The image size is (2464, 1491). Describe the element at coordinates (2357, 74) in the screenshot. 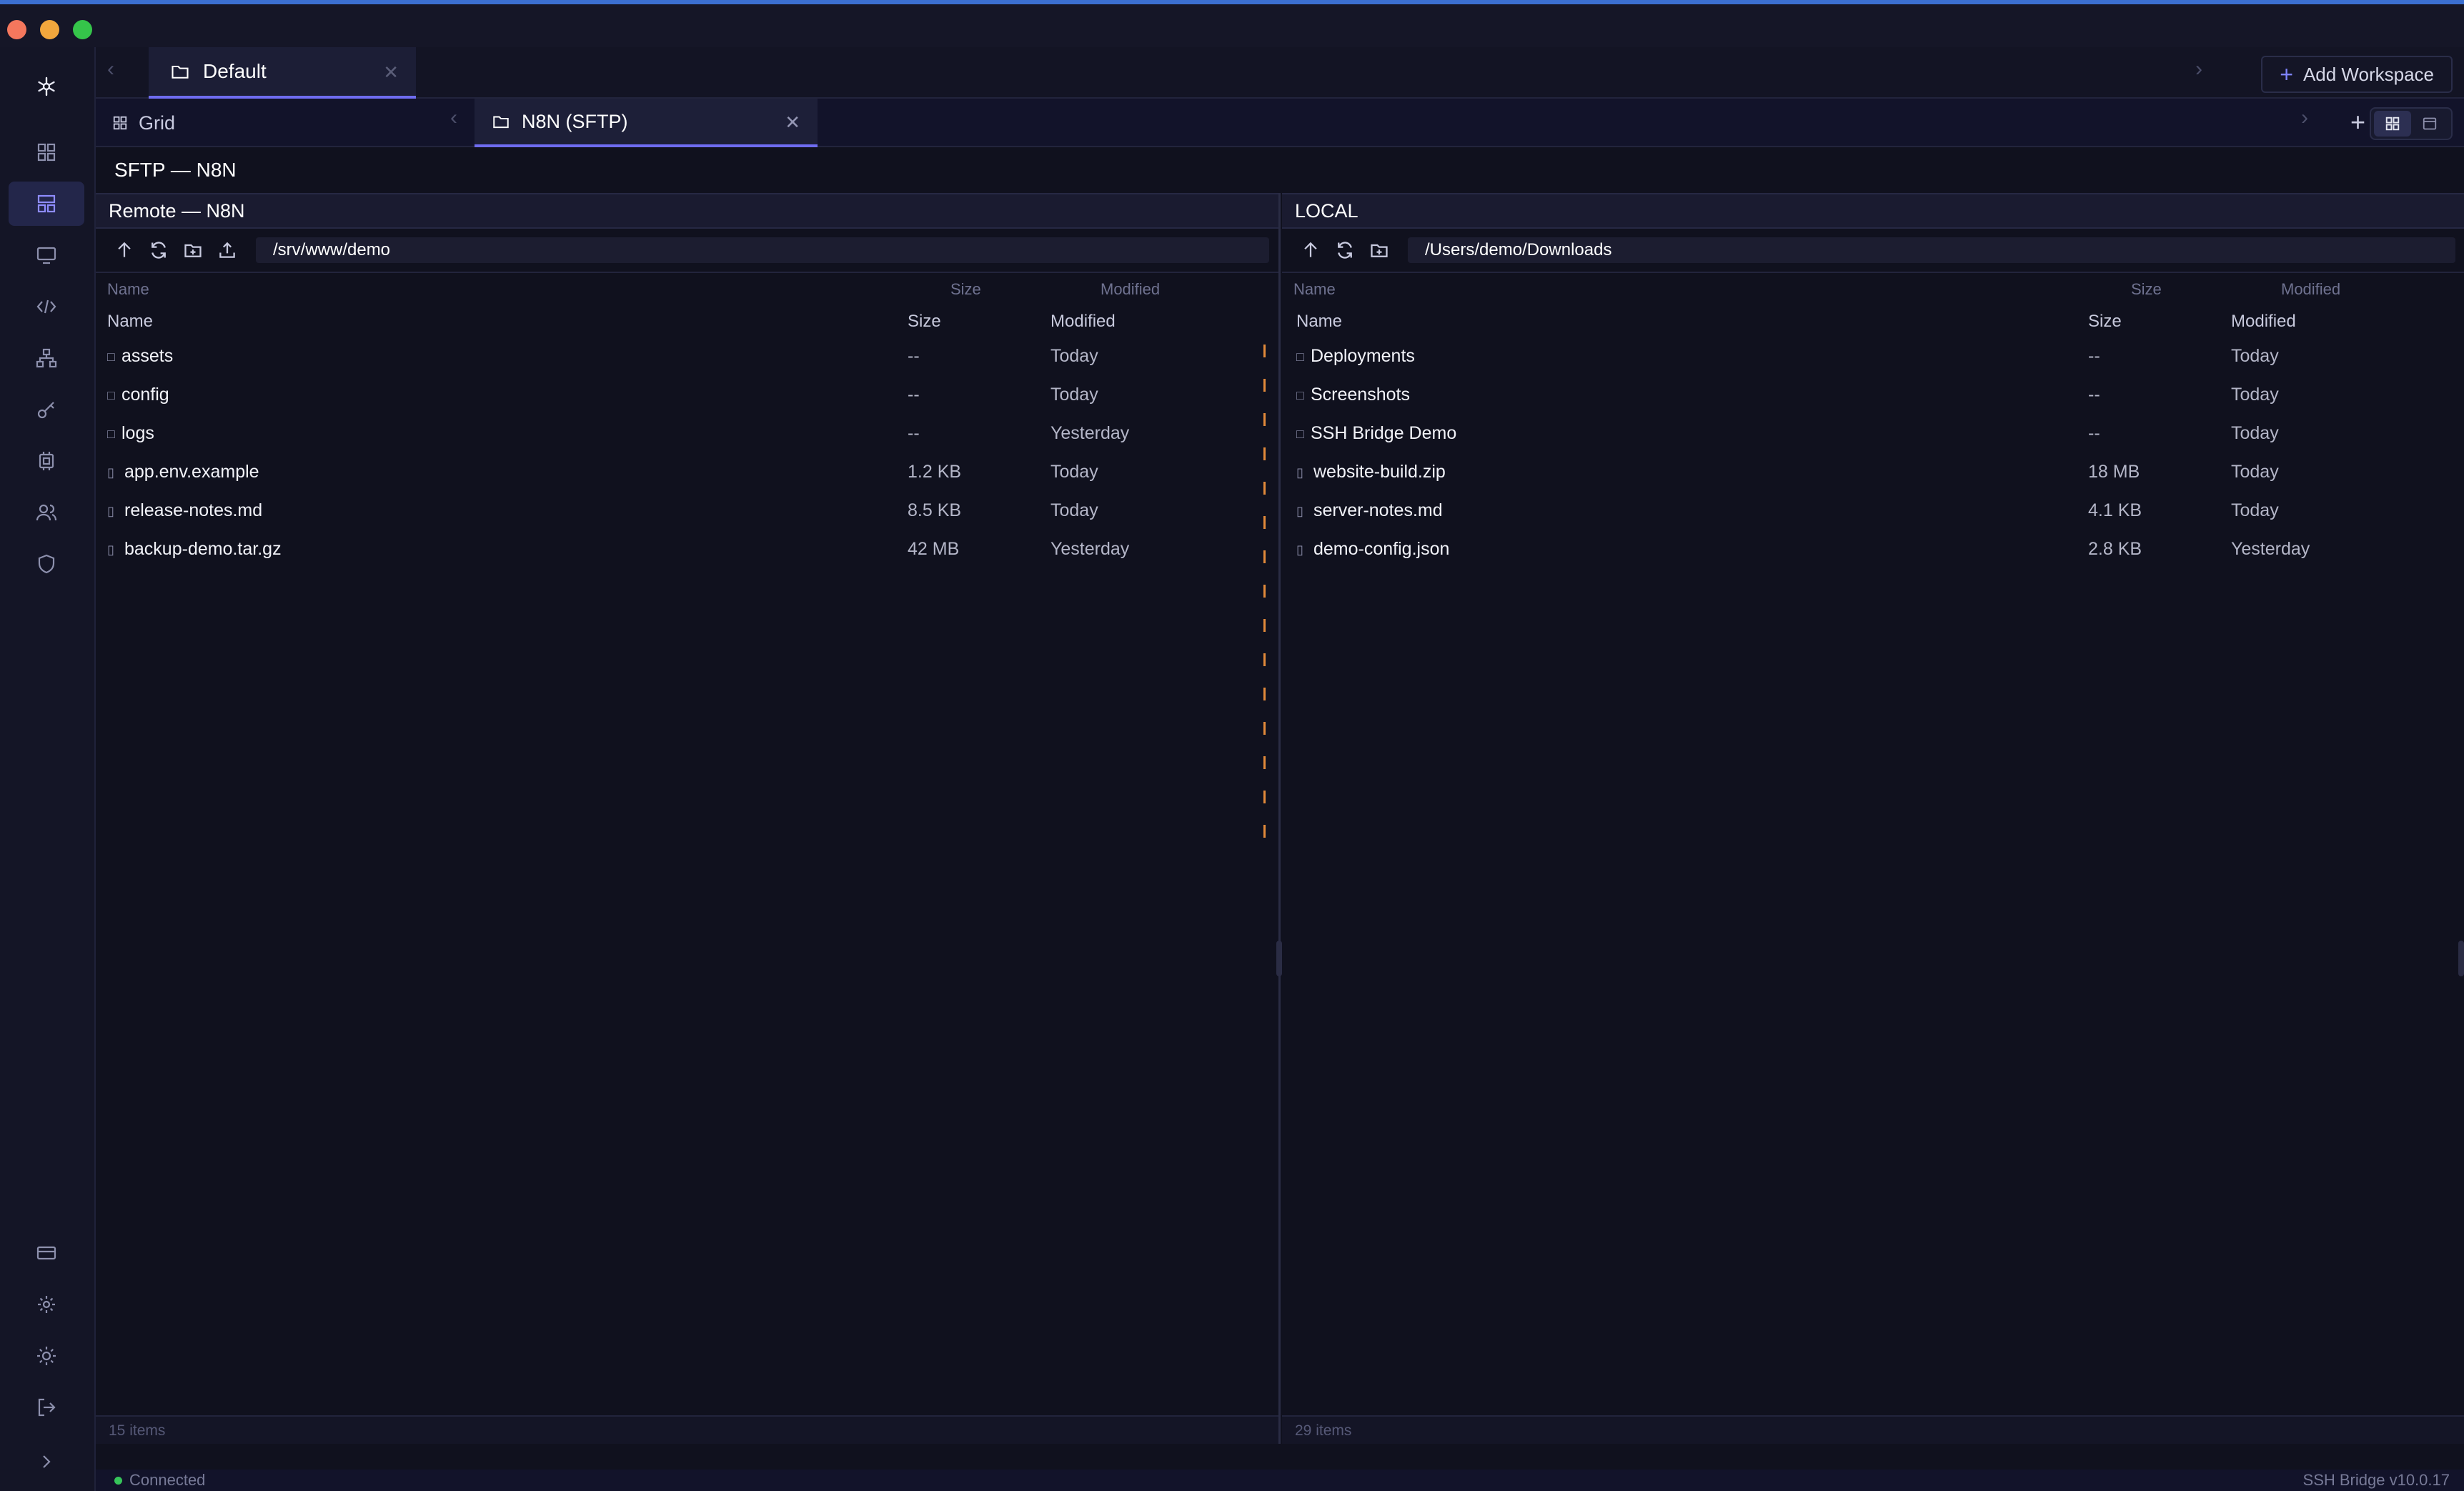

I see `add-workspace-button: + Add Workspace` at that location.